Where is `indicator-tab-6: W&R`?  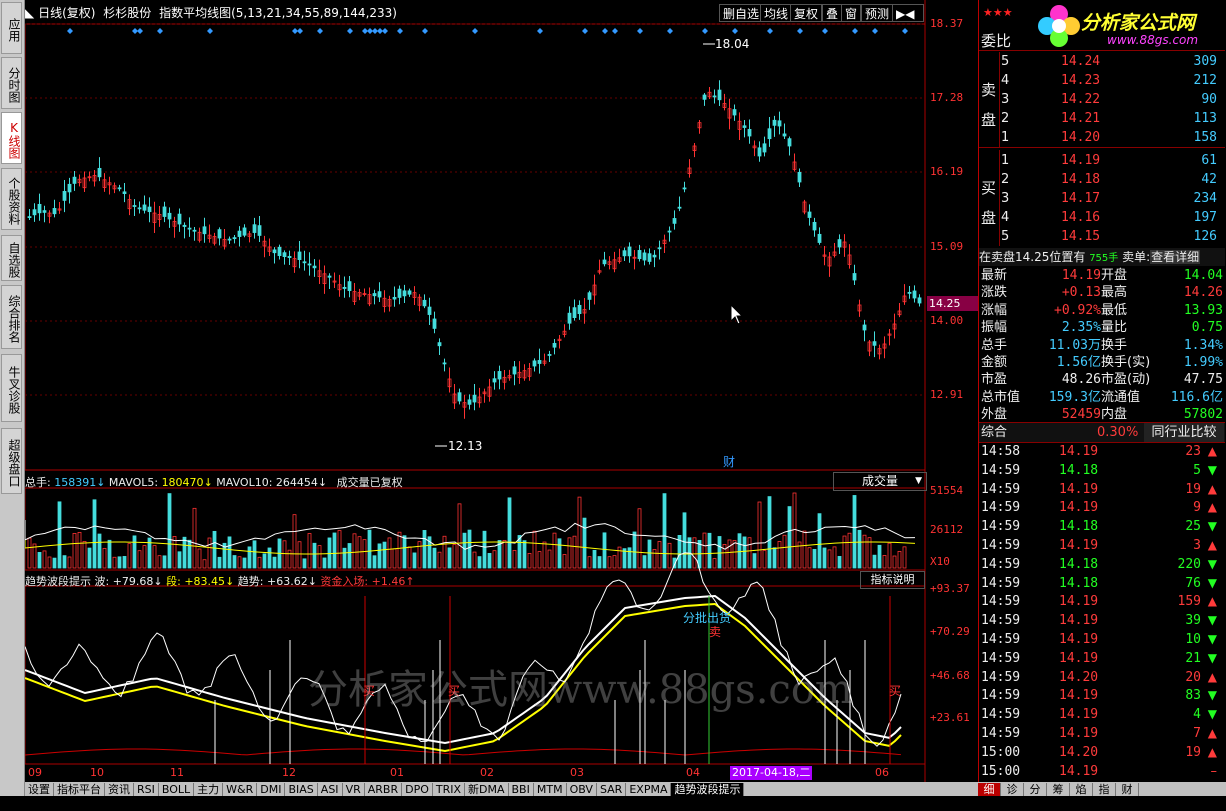 indicator-tab-6: W&R is located at coordinates (240, 789).